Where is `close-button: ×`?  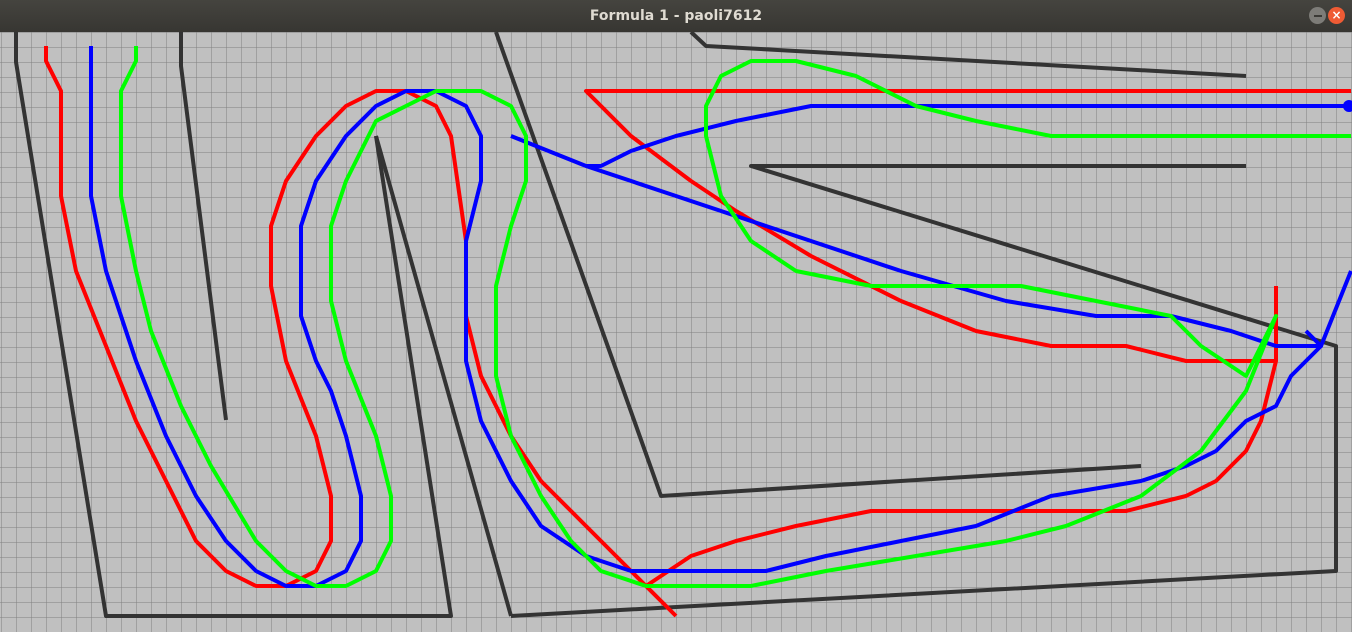 close-button: × is located at coordinates (1336, 15).